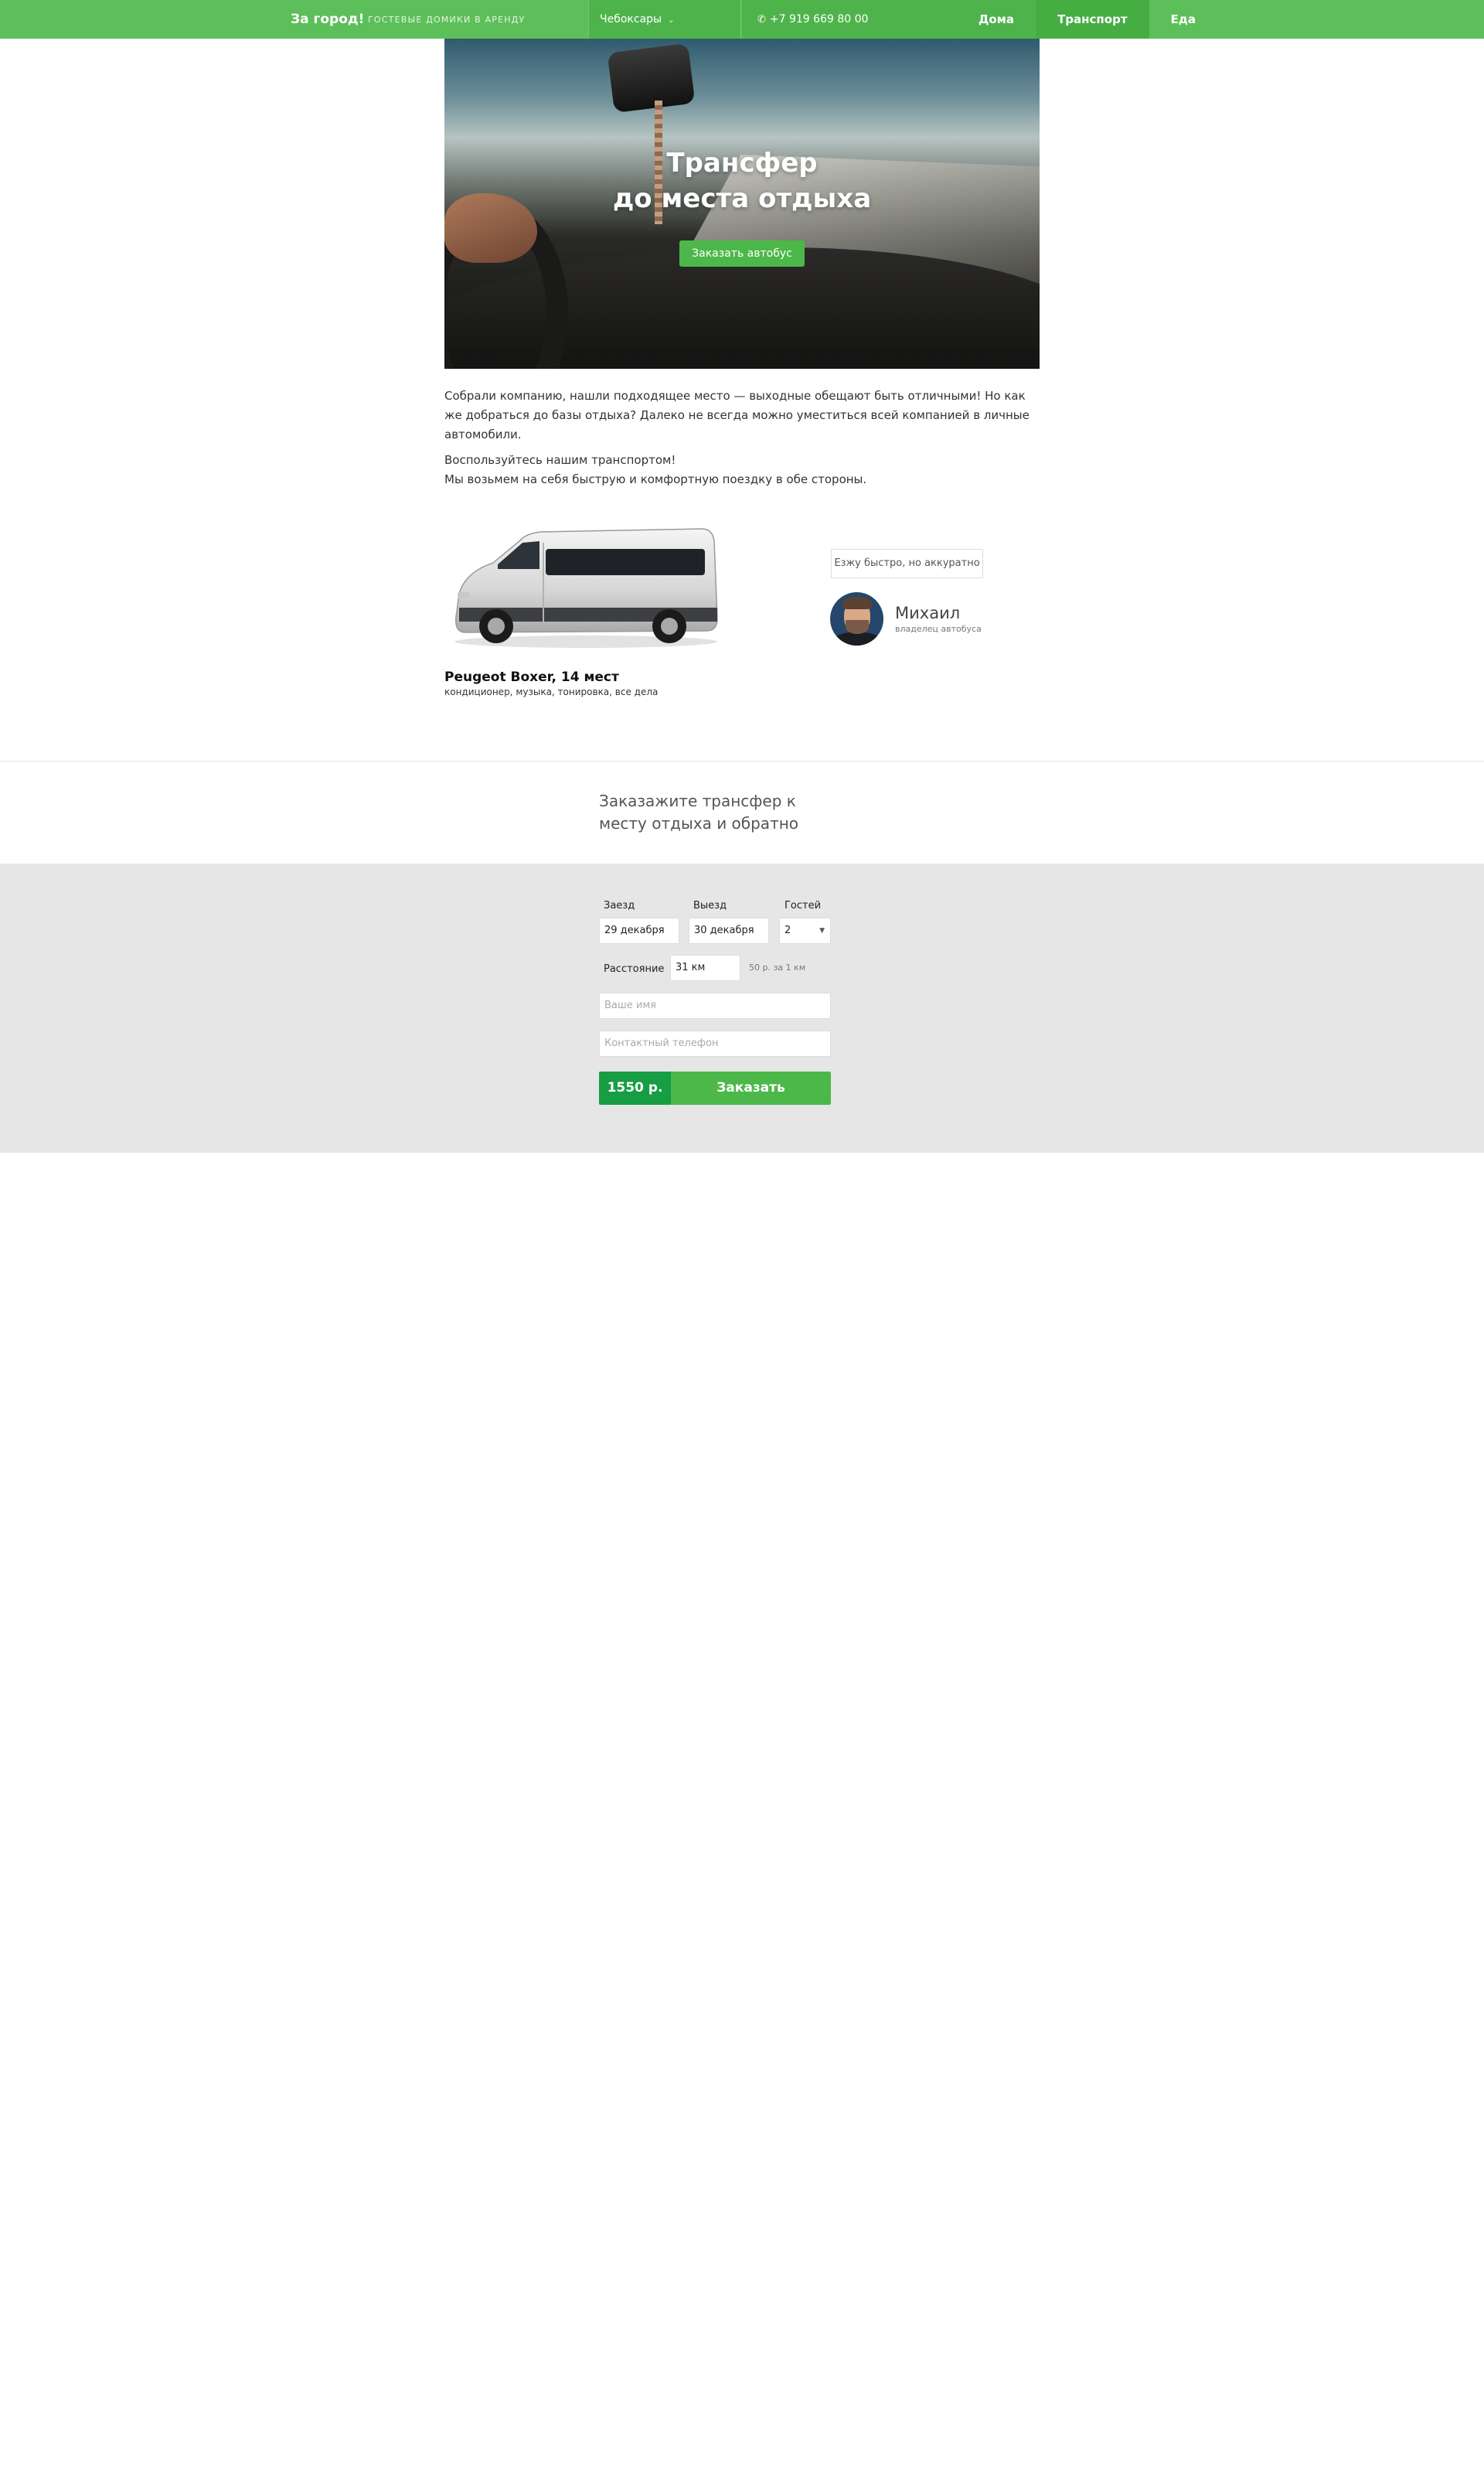  Describe the element at coordinates (742, 761) in the screenshot. I see `section-divider` at that location.